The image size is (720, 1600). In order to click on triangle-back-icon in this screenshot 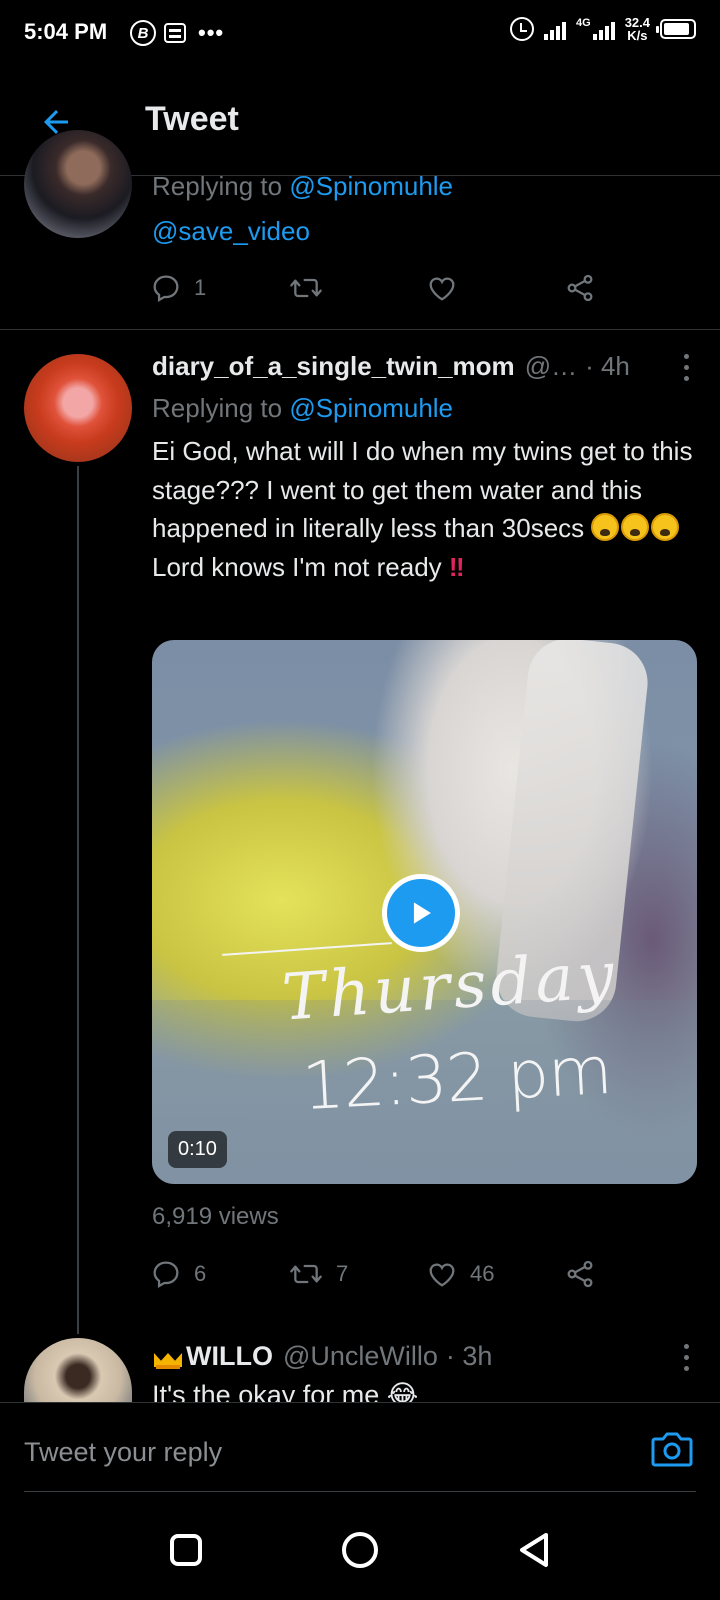, I will do `click(534, 1550)`.